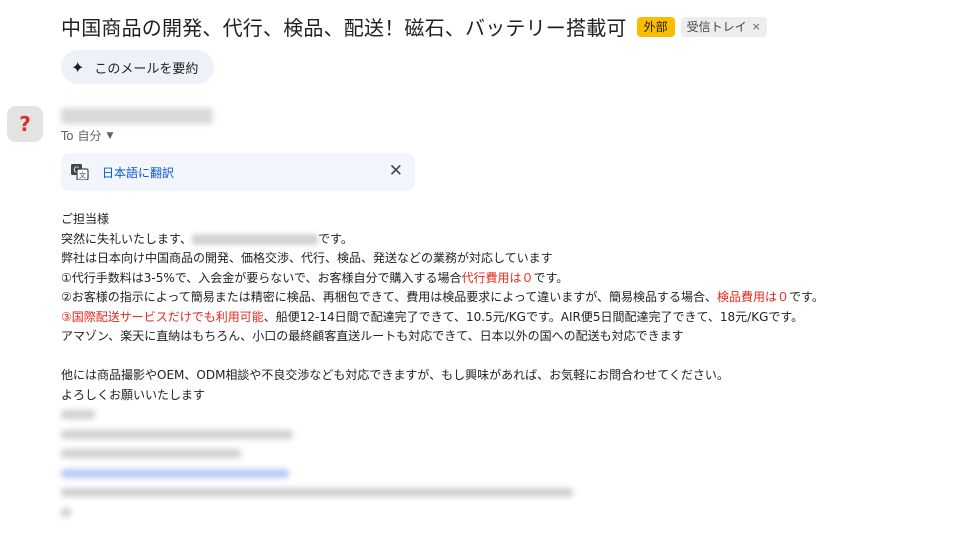 Image resolution: width=963 pixels, height=536 pixels. Describe the element at coordinates (138, 172) in the screenshot. I see `translate-link: 日本語に翻訳` at that location.